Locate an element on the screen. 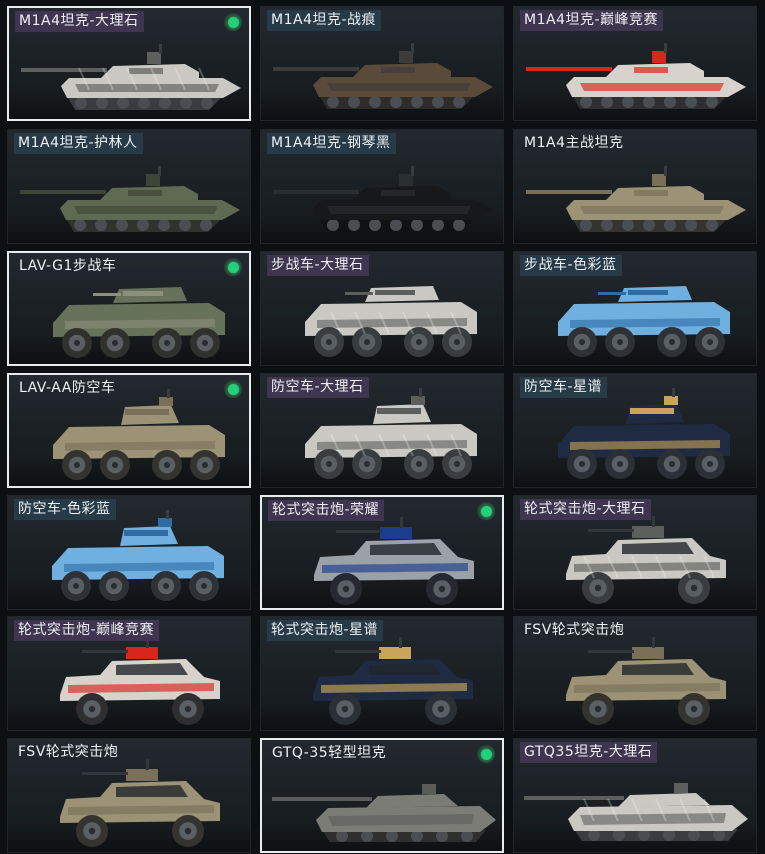  skin-name-label: 轮式突击炮-大理石 is located at coordinates (585, 509).